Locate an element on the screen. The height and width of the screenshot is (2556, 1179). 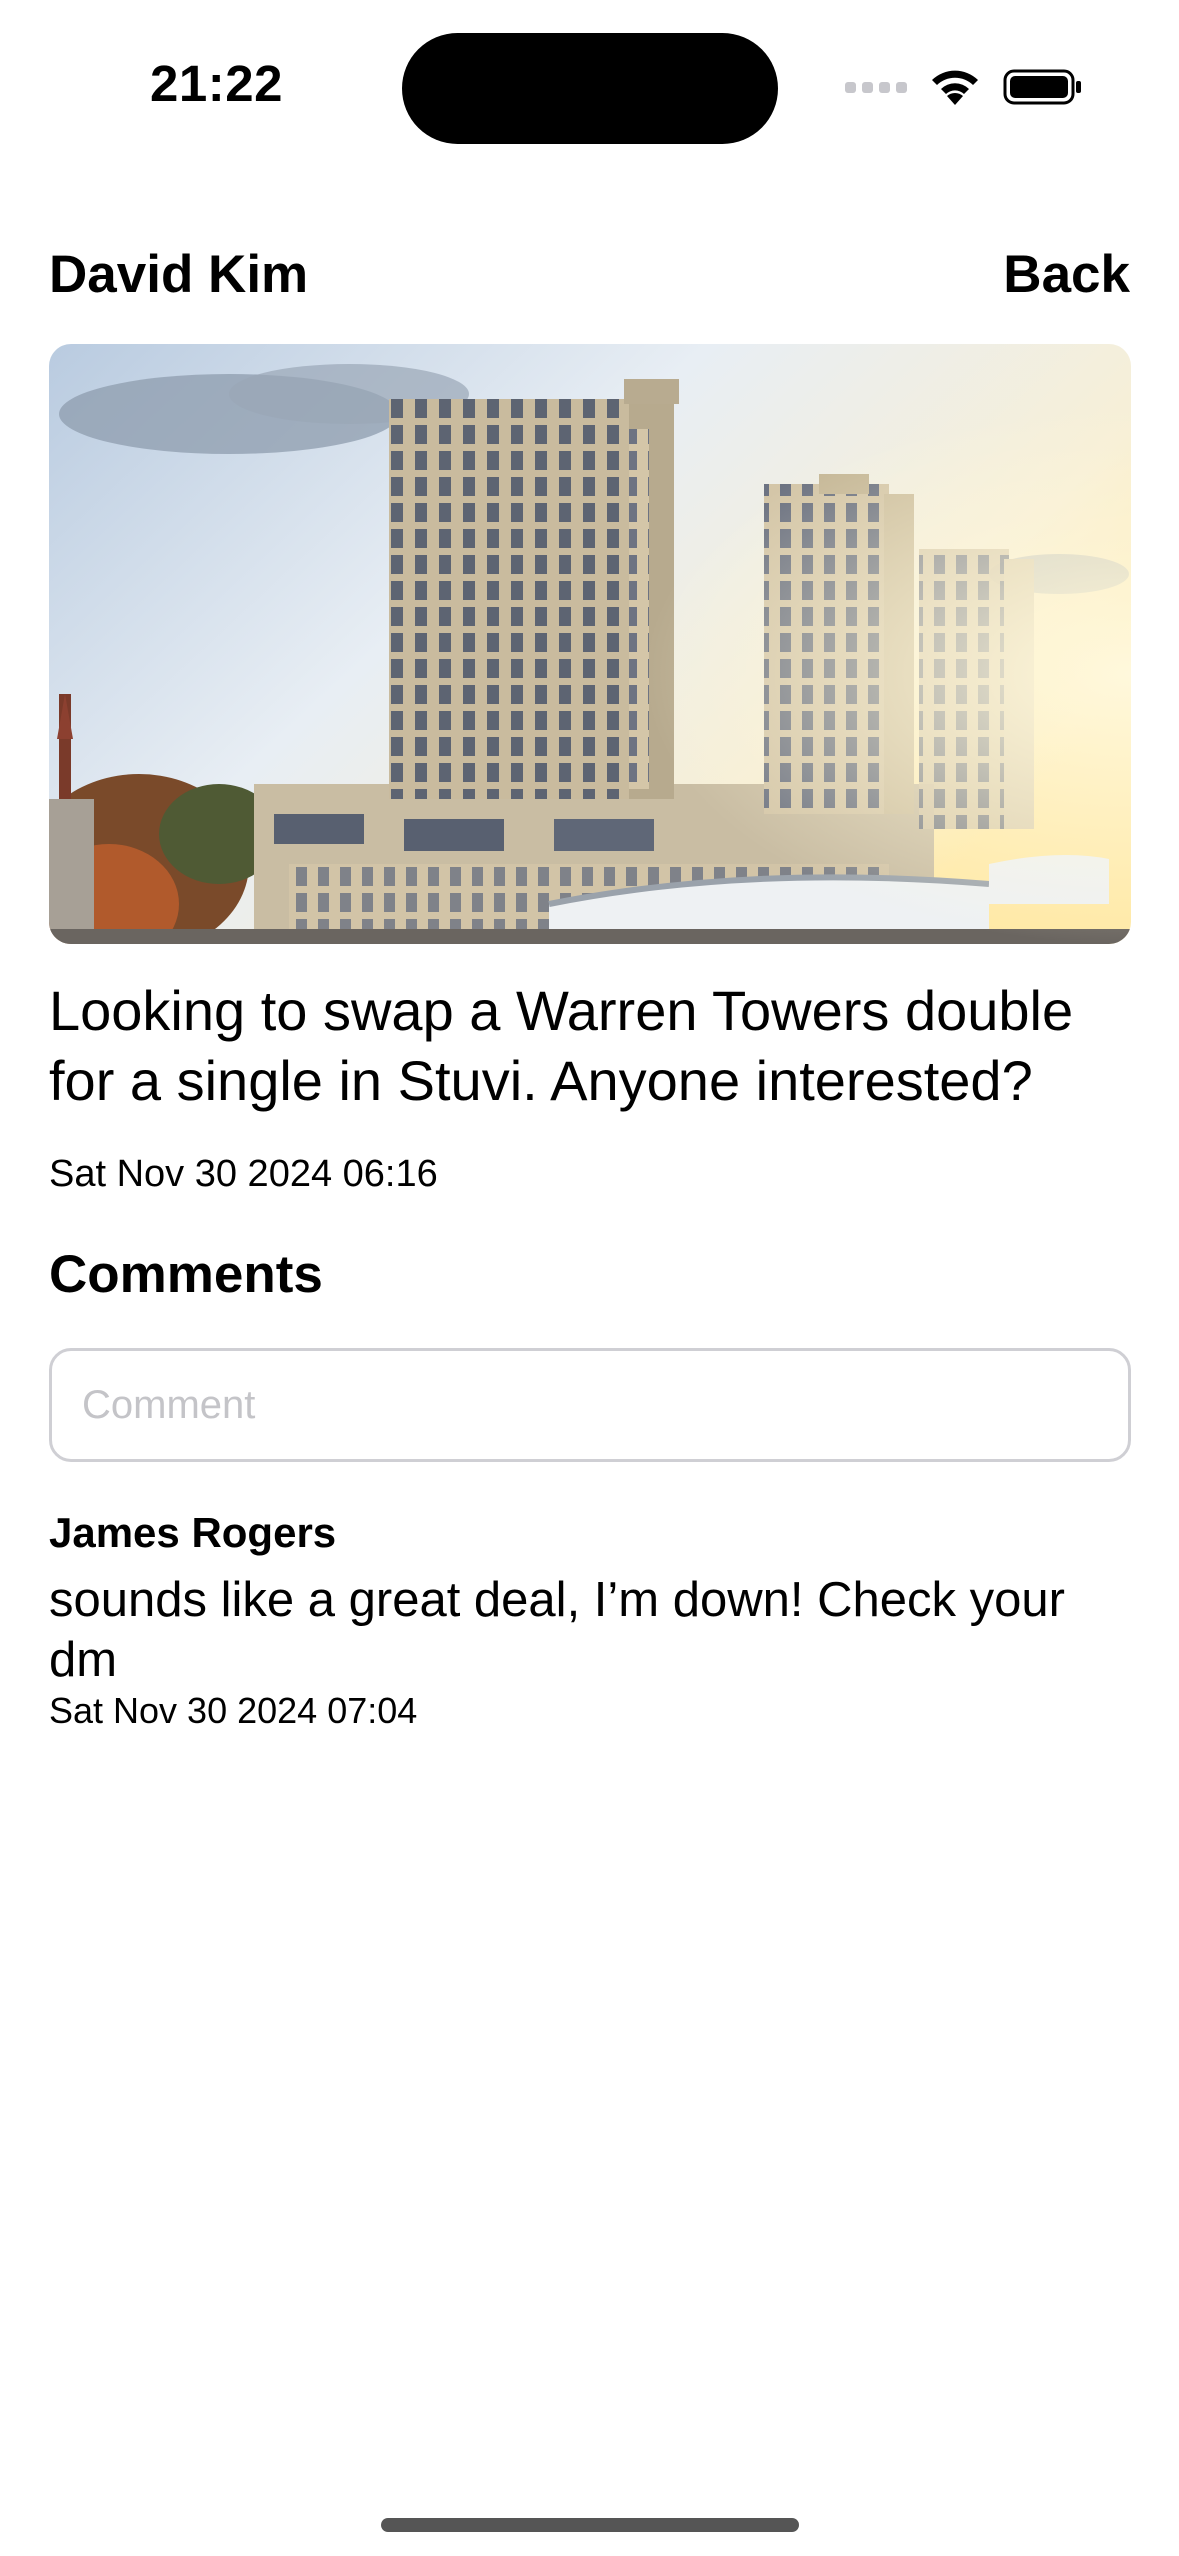
status-time: 21:22 is located at coordinates (216, 83).